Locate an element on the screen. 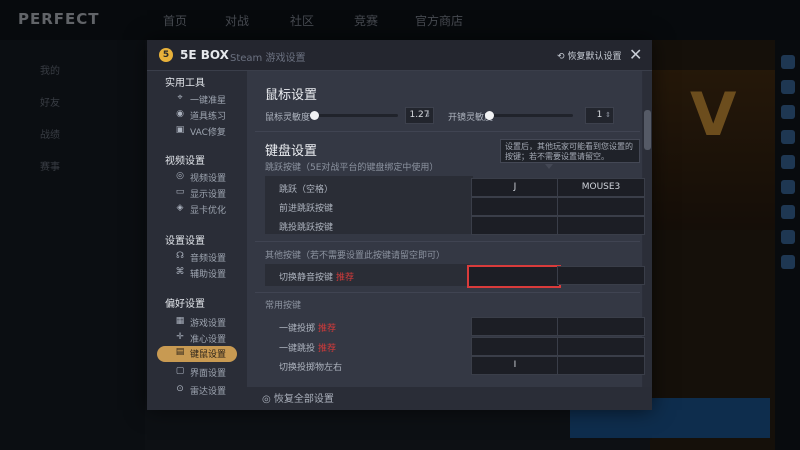 Image resolution: width=800 pixels, height=450 pixels. sidebar-item-game: ▦ 游戏设置 is located at coordinates (209, 323).